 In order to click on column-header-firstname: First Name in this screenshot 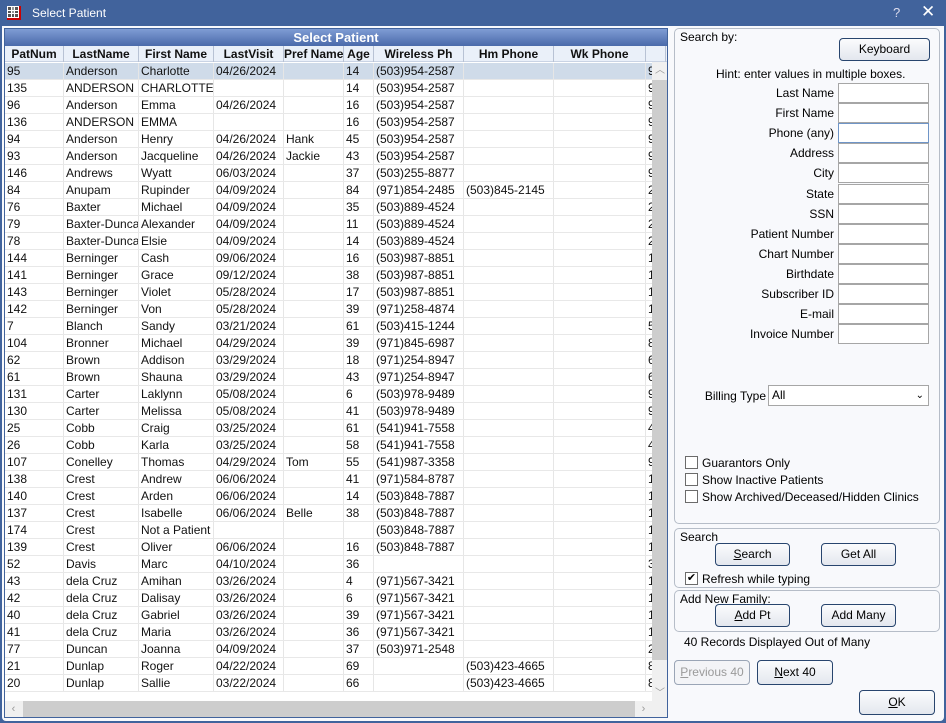, I will do `click(176, 54)`.